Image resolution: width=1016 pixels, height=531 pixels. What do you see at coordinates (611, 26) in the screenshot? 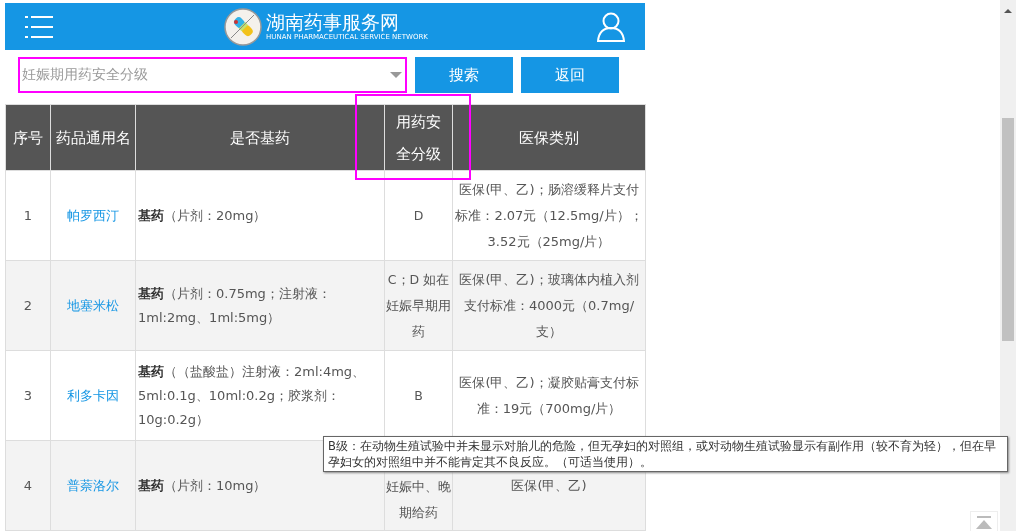
I see `user-icon` at bounding box center [611, 26].